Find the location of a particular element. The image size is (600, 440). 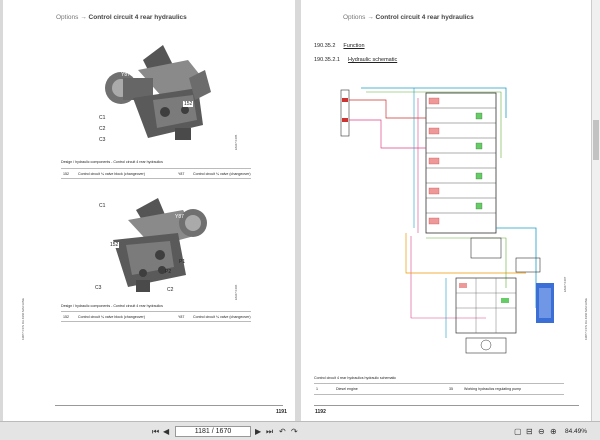

table-cell-text: Working hydraulics regulating pump is located at coordinates (493, 389).